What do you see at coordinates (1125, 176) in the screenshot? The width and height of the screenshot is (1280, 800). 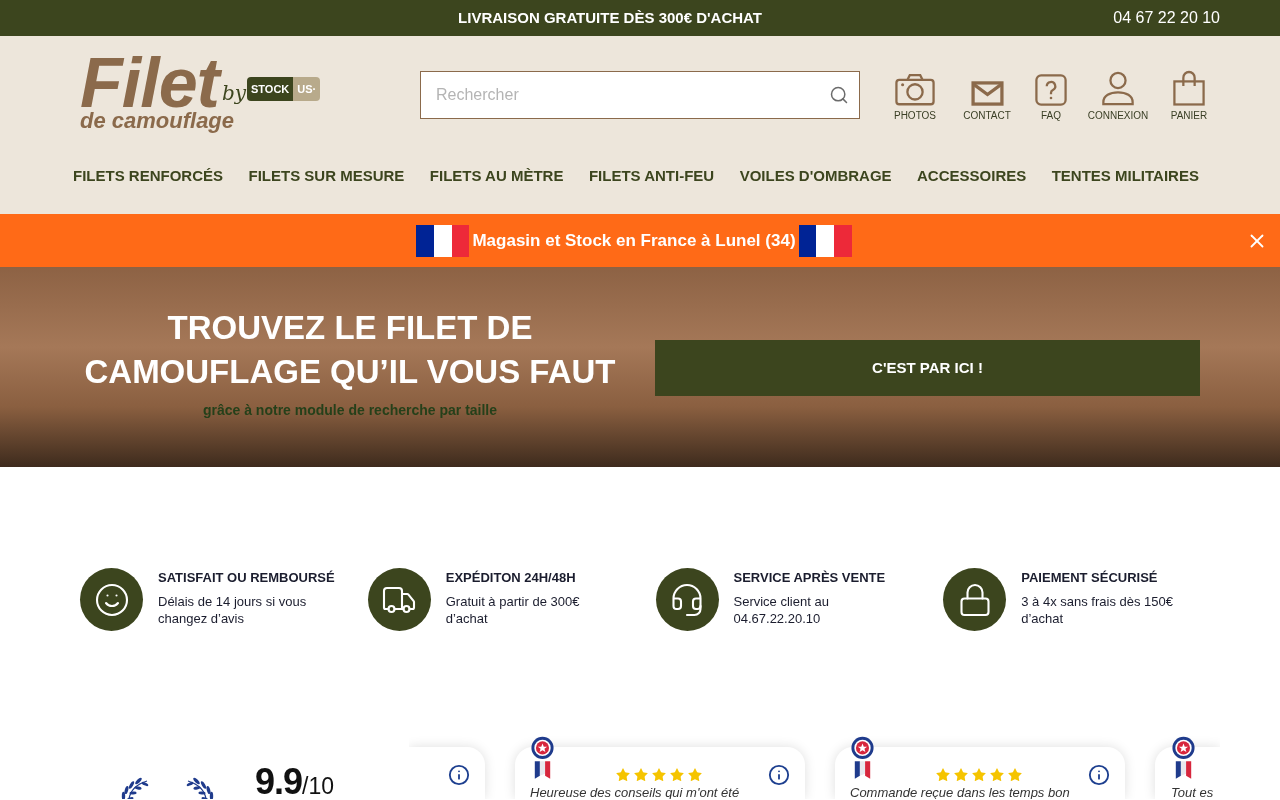 I see `nav-link: TENTES MILITAIRES` at bounding box center [1125, 176].